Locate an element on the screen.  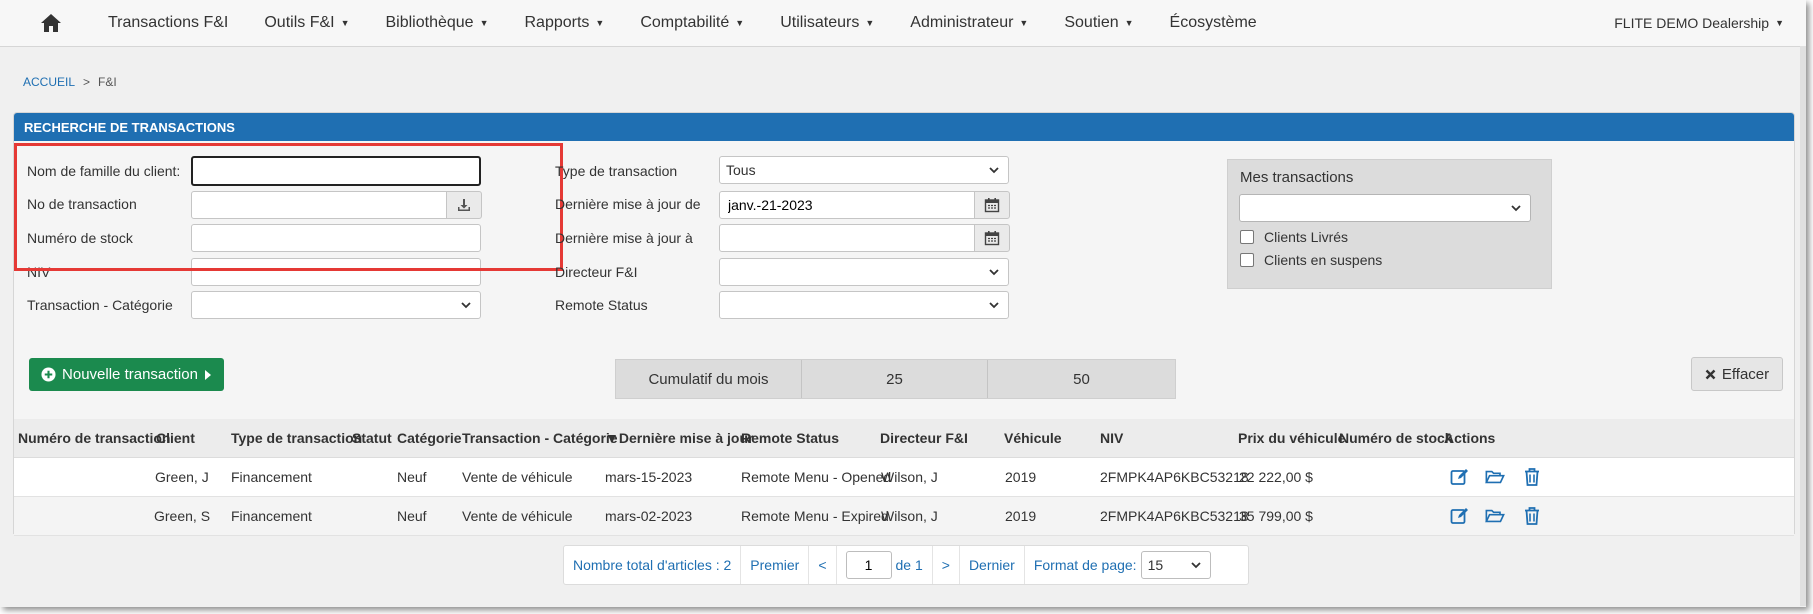
remote-status-label: Remote Status is located at coordinates (601, 305).